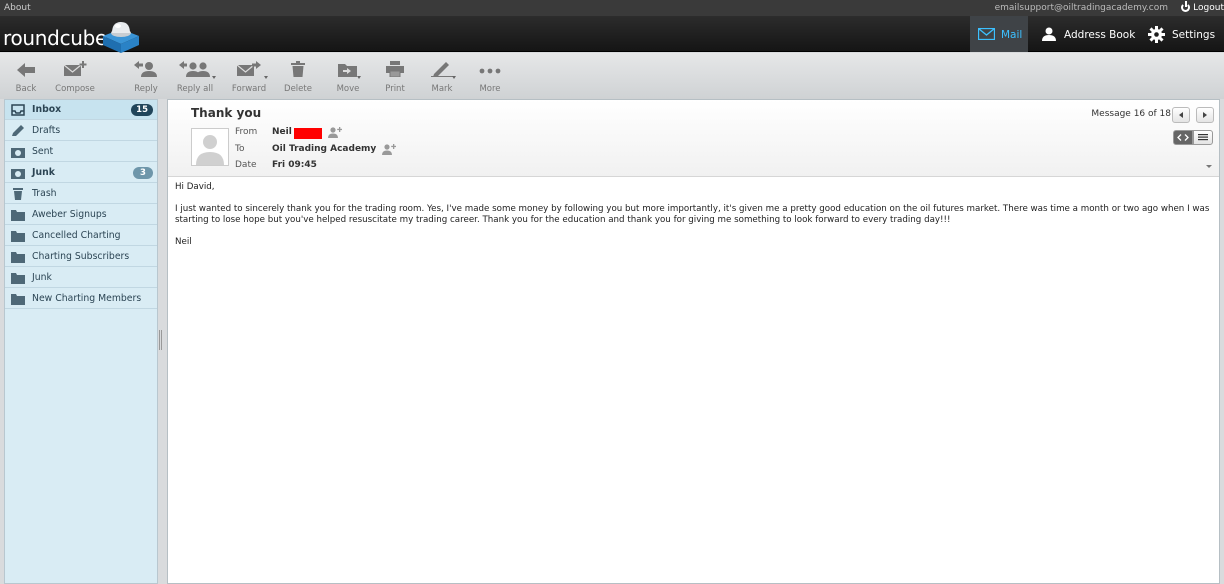 The image size is (1224, 584). What do you see at coordinates (142, 110) in the screenshot?
I see `unread-count-badge: 15` at bounding box center [142, 110].